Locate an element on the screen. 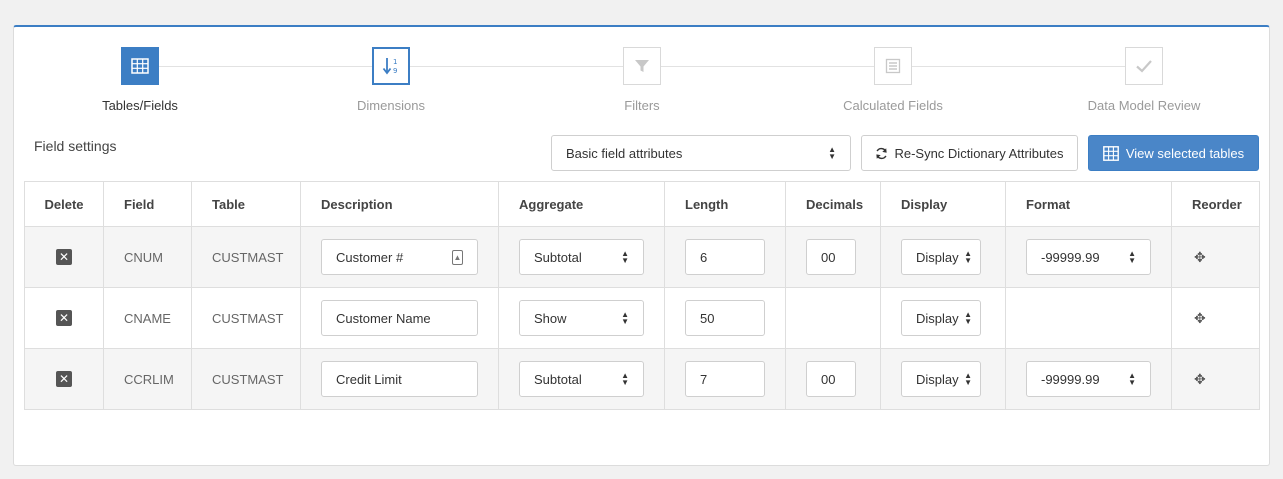 The width and height of the screenshot is (1283, 479). section-title: Field settings is located at coordinates (75, 146).